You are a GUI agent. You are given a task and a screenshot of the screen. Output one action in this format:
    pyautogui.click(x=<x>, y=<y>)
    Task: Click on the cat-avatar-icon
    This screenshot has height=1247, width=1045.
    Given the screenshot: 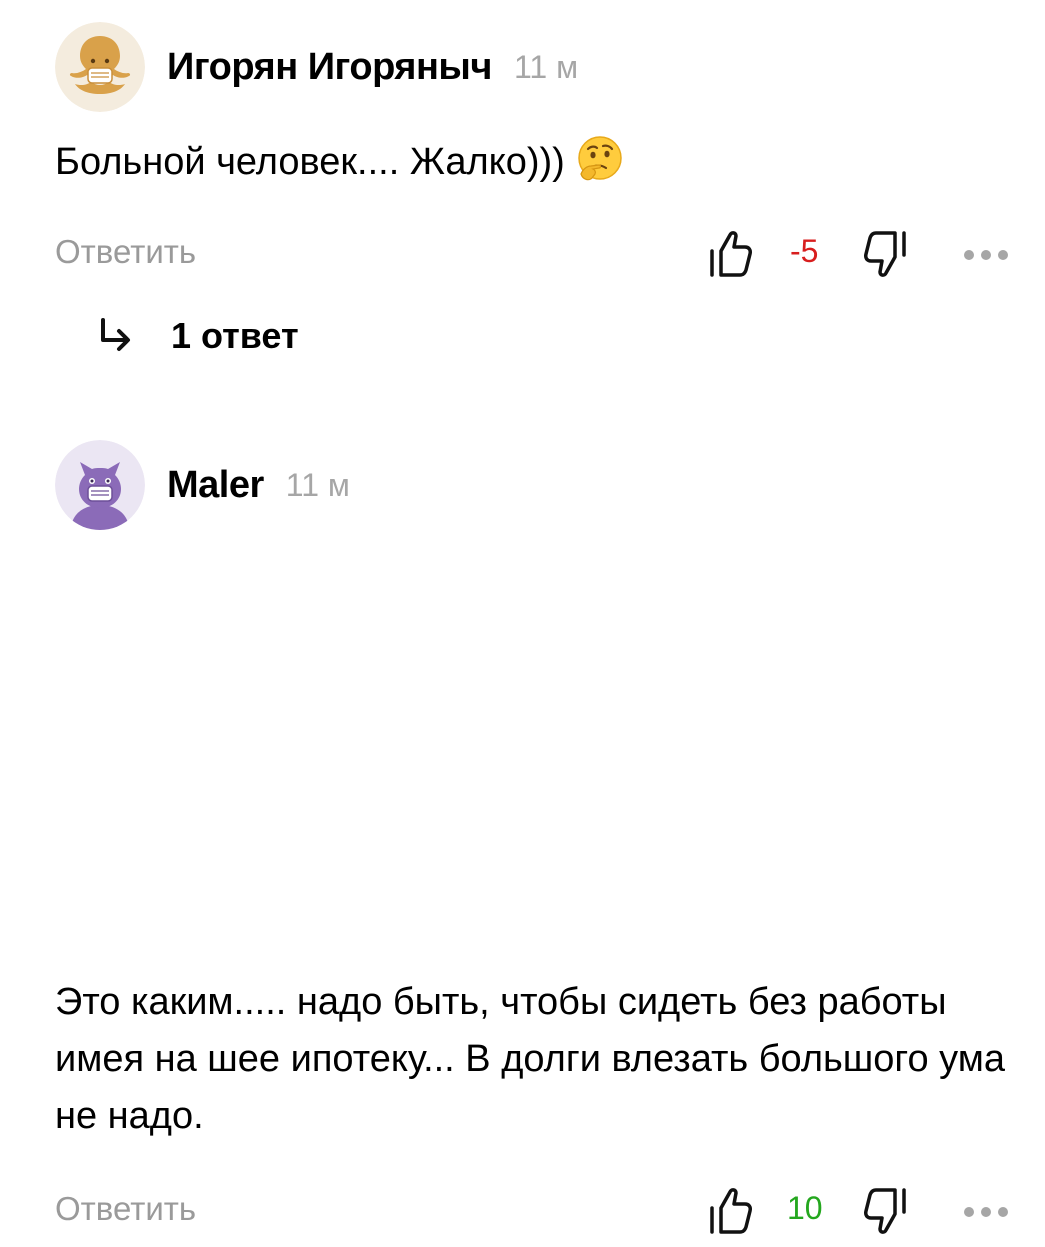 What is the action you would take?
    pyautogui.click(x=100, y=485)
    